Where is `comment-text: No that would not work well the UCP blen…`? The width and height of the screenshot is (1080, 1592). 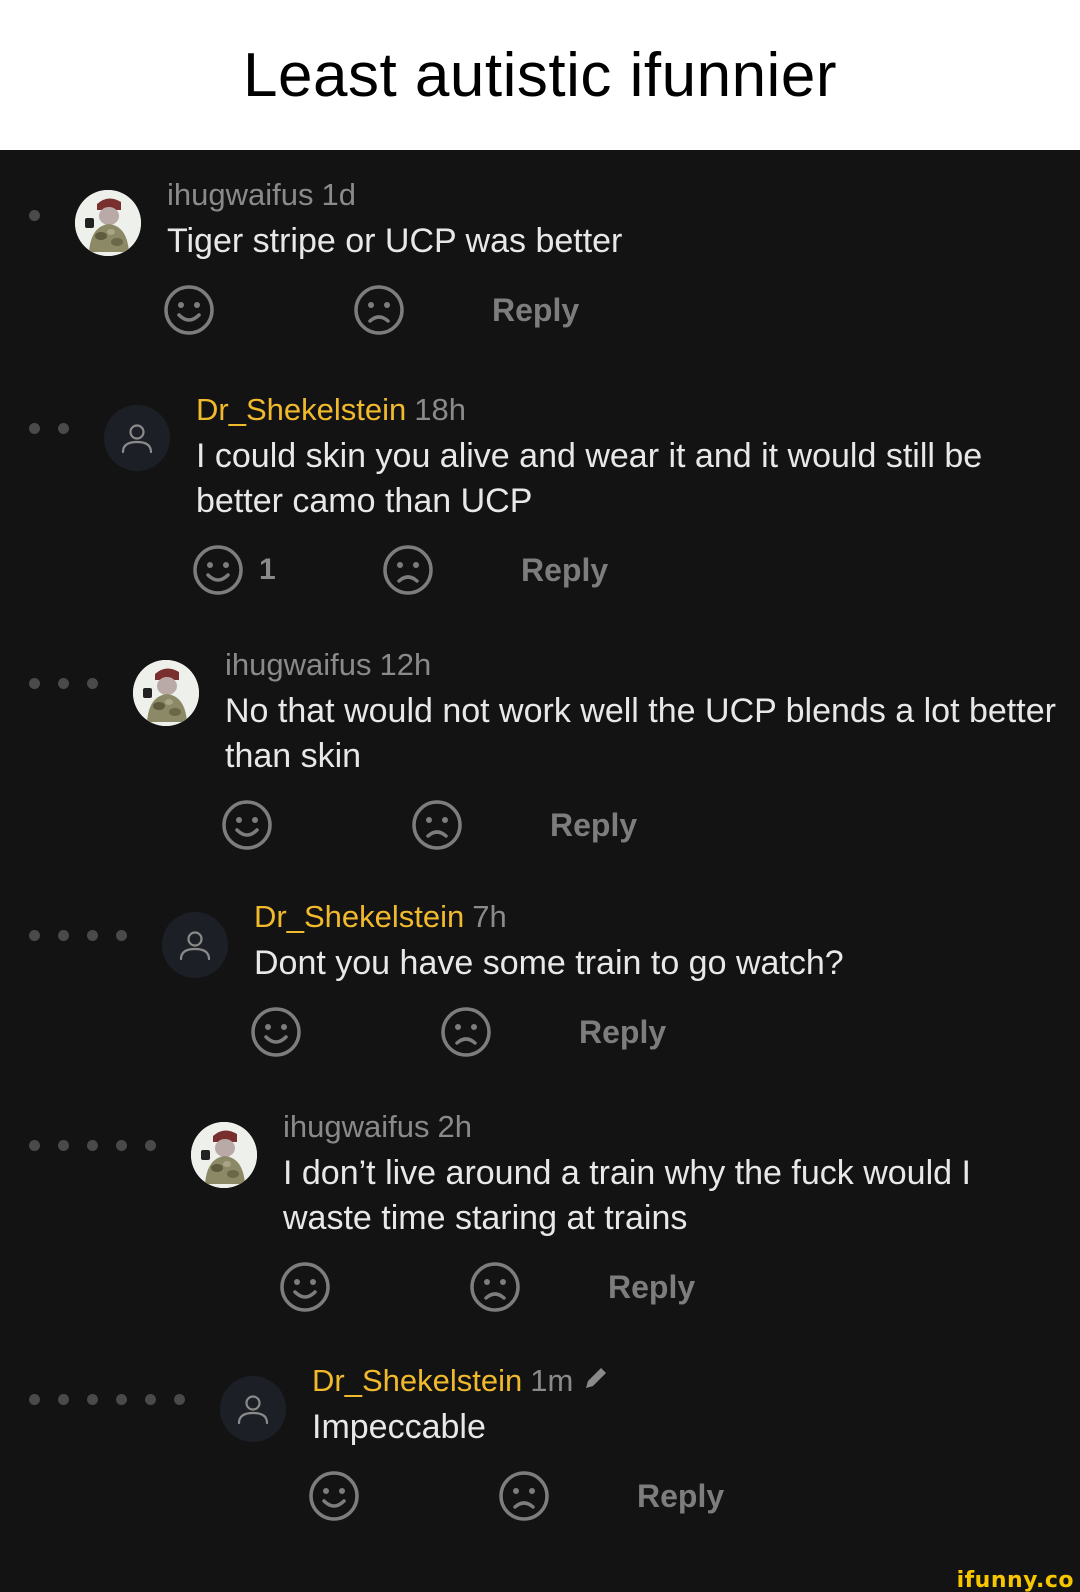
comment-text: No that would not work well the UCP blen… is located at coordinates (640, 733).